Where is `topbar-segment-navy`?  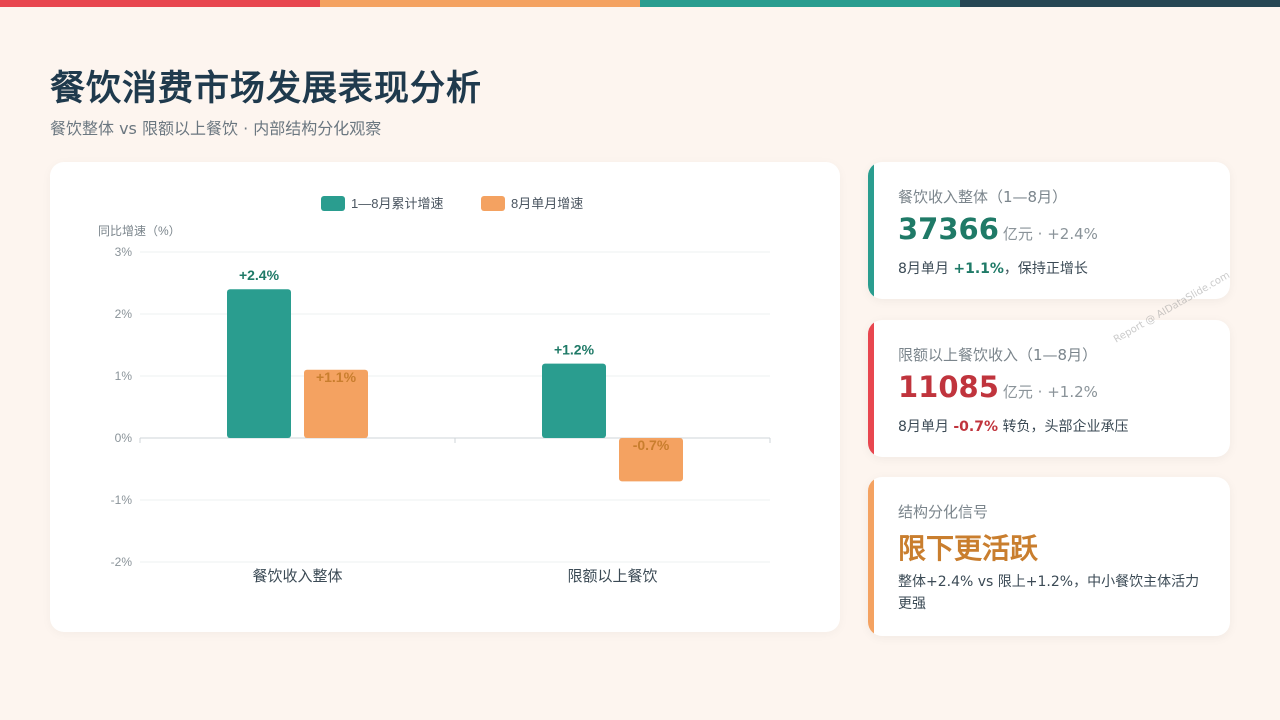
topbar-segment-navy is located at coordinates (1120, 3).